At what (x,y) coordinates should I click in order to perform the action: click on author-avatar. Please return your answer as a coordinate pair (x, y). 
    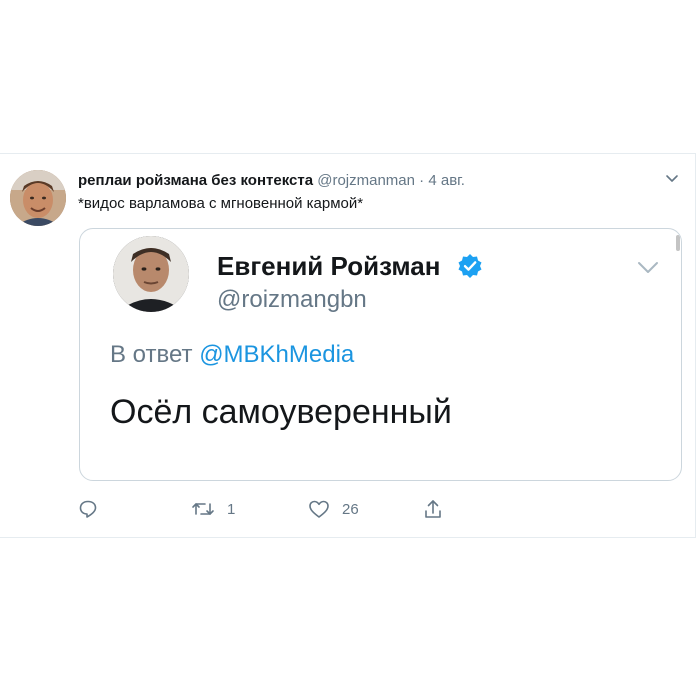
    Looking at the image, I should click on (38, 198).